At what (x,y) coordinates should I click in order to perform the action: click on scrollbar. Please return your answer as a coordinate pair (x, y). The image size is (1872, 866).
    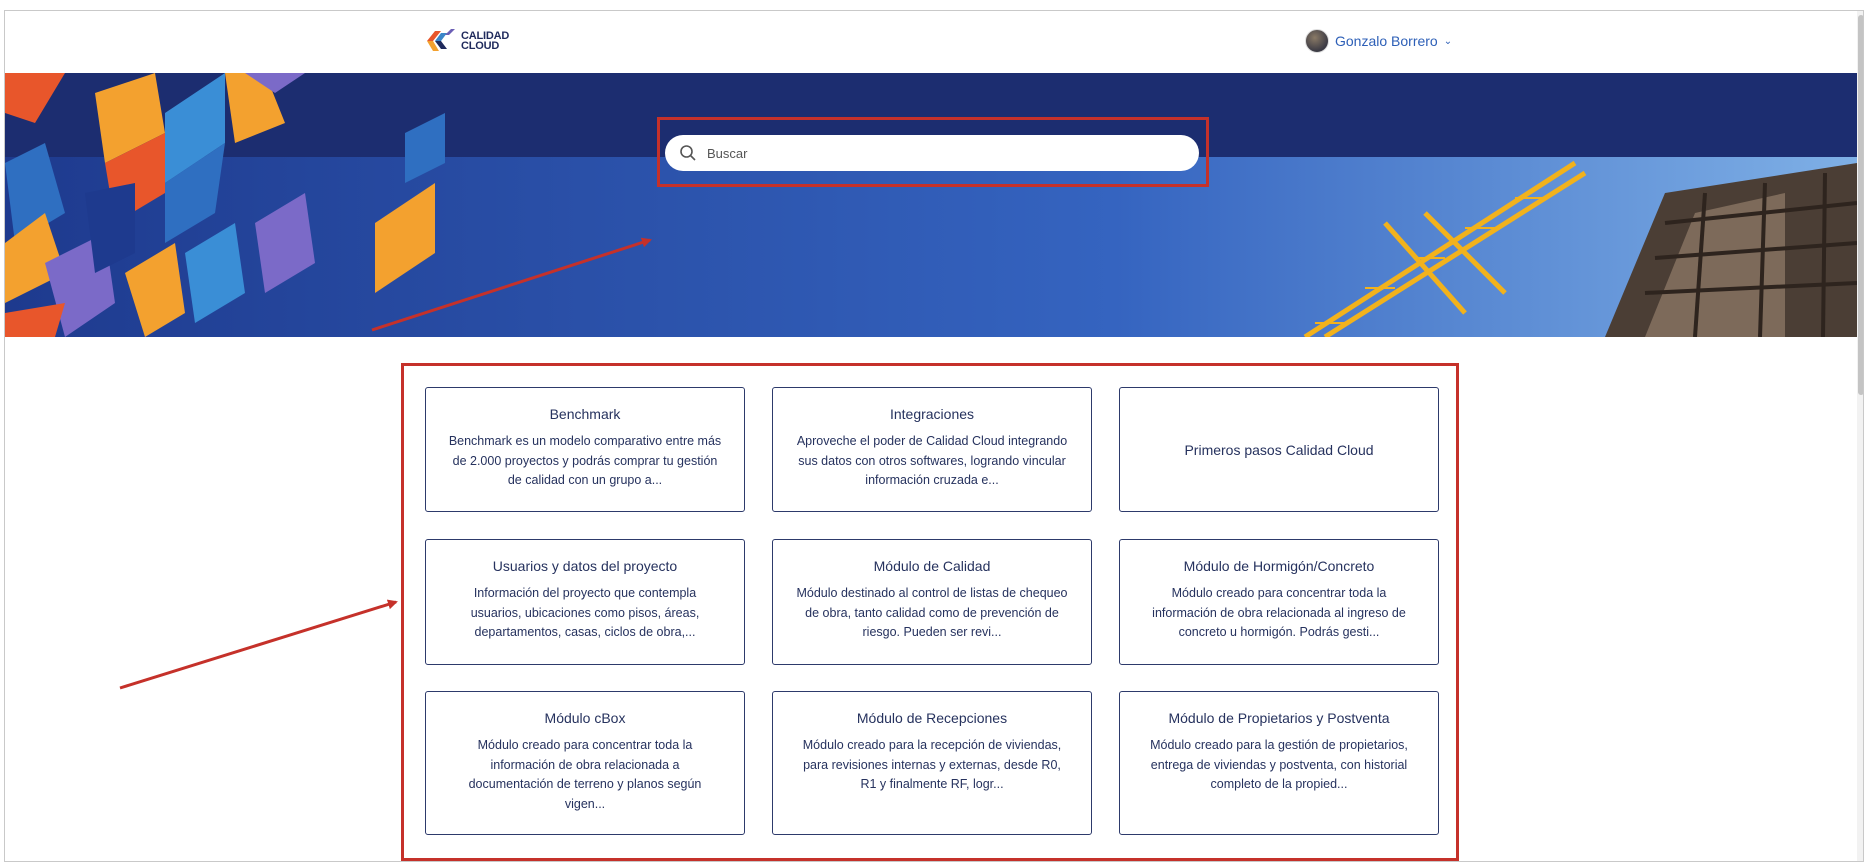
    Looking at the image, I should click on (1860, 436).